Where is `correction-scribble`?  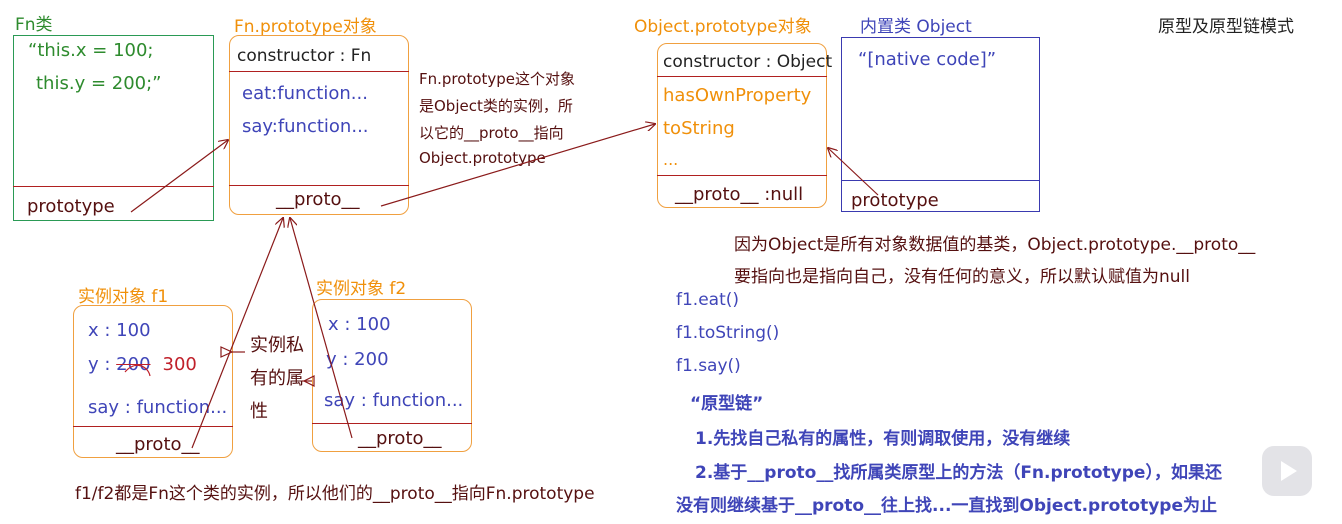
correction-scribble is located at coordinates (137, 370).